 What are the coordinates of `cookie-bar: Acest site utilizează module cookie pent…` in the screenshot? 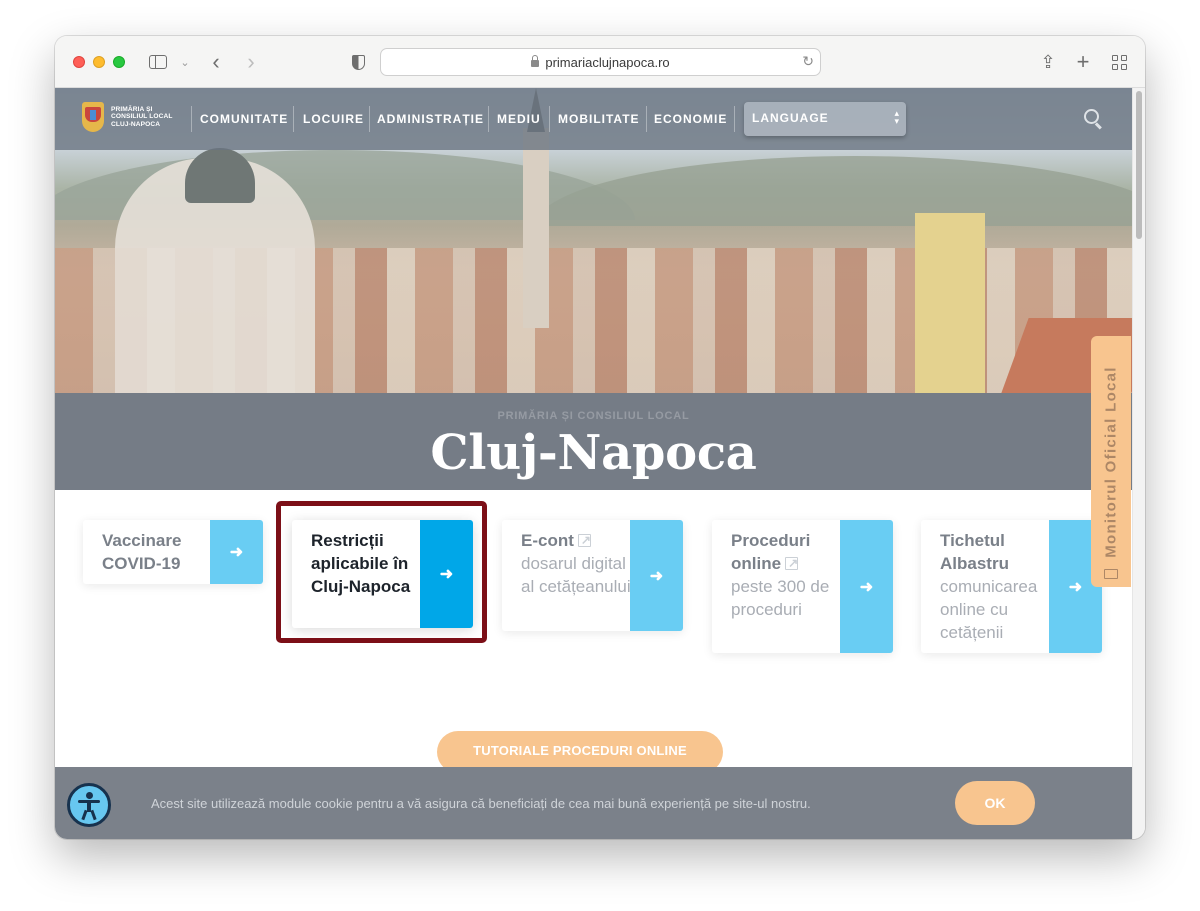 It's located at (593, 803).